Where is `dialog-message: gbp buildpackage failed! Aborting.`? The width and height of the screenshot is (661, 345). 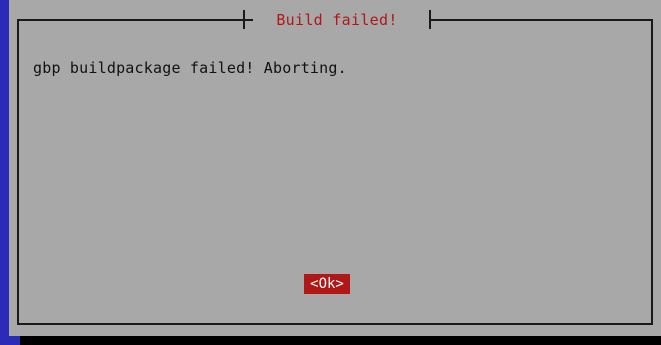 dialog-message: gbp buildpackage failed! Aborting. is located at coordinates (190, 68).